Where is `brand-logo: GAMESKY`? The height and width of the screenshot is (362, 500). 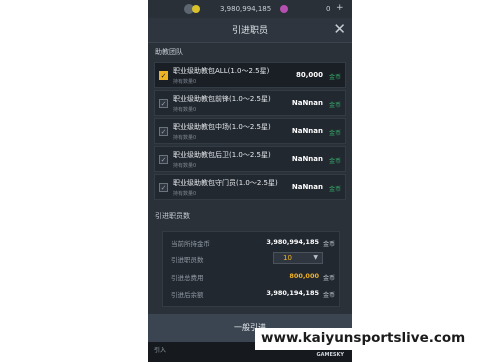
brand-logo: GAMESKY is located at coordinates (330, 355).